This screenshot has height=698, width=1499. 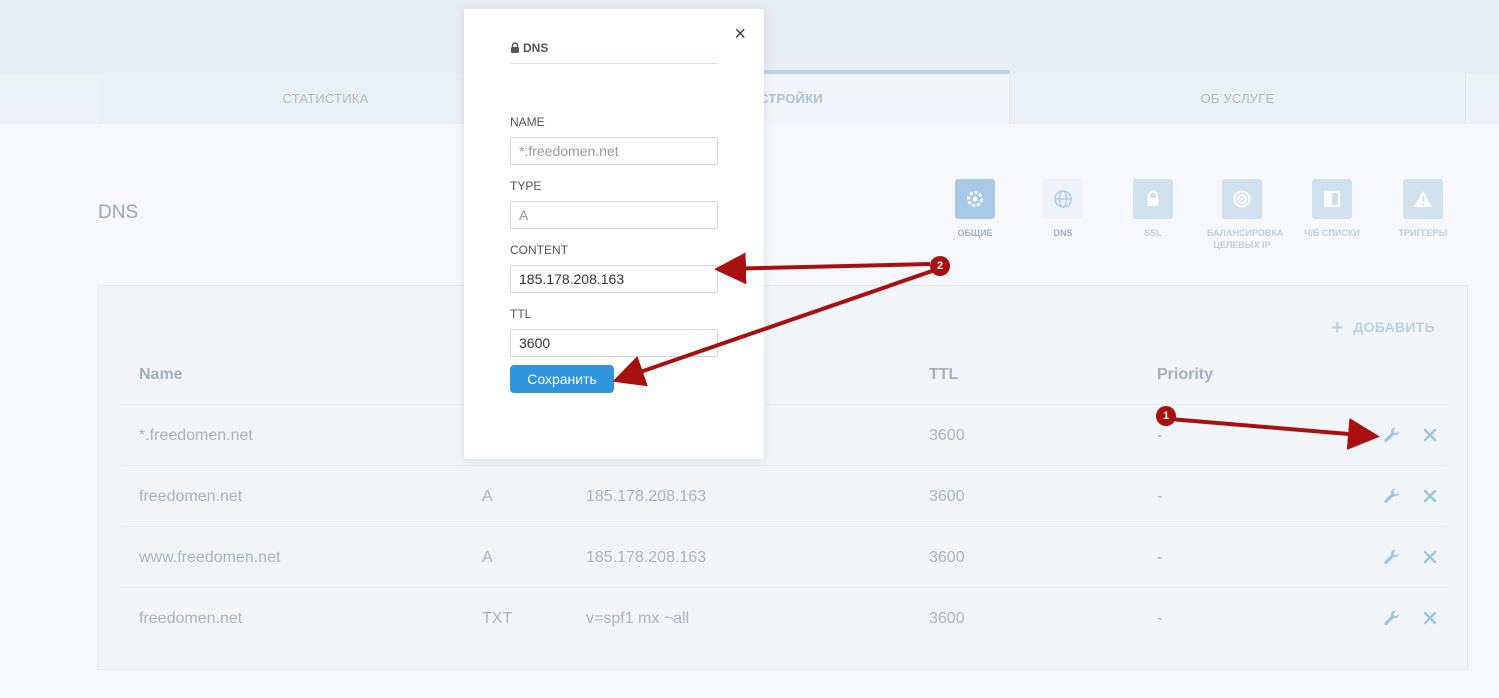 What do you see at coordinates (614, 215) in the screenshot?
I see `type-field` at bounding box center [614, 215].